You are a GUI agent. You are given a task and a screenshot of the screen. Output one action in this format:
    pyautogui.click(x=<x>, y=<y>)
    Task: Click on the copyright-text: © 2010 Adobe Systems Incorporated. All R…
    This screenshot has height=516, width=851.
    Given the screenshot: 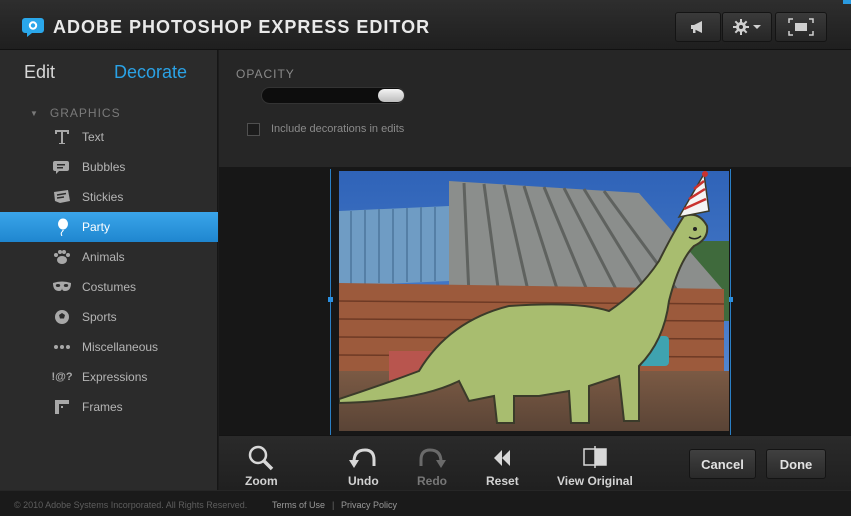 What is the action you would take?
    pyautogui.click(x=131, y=505)
    